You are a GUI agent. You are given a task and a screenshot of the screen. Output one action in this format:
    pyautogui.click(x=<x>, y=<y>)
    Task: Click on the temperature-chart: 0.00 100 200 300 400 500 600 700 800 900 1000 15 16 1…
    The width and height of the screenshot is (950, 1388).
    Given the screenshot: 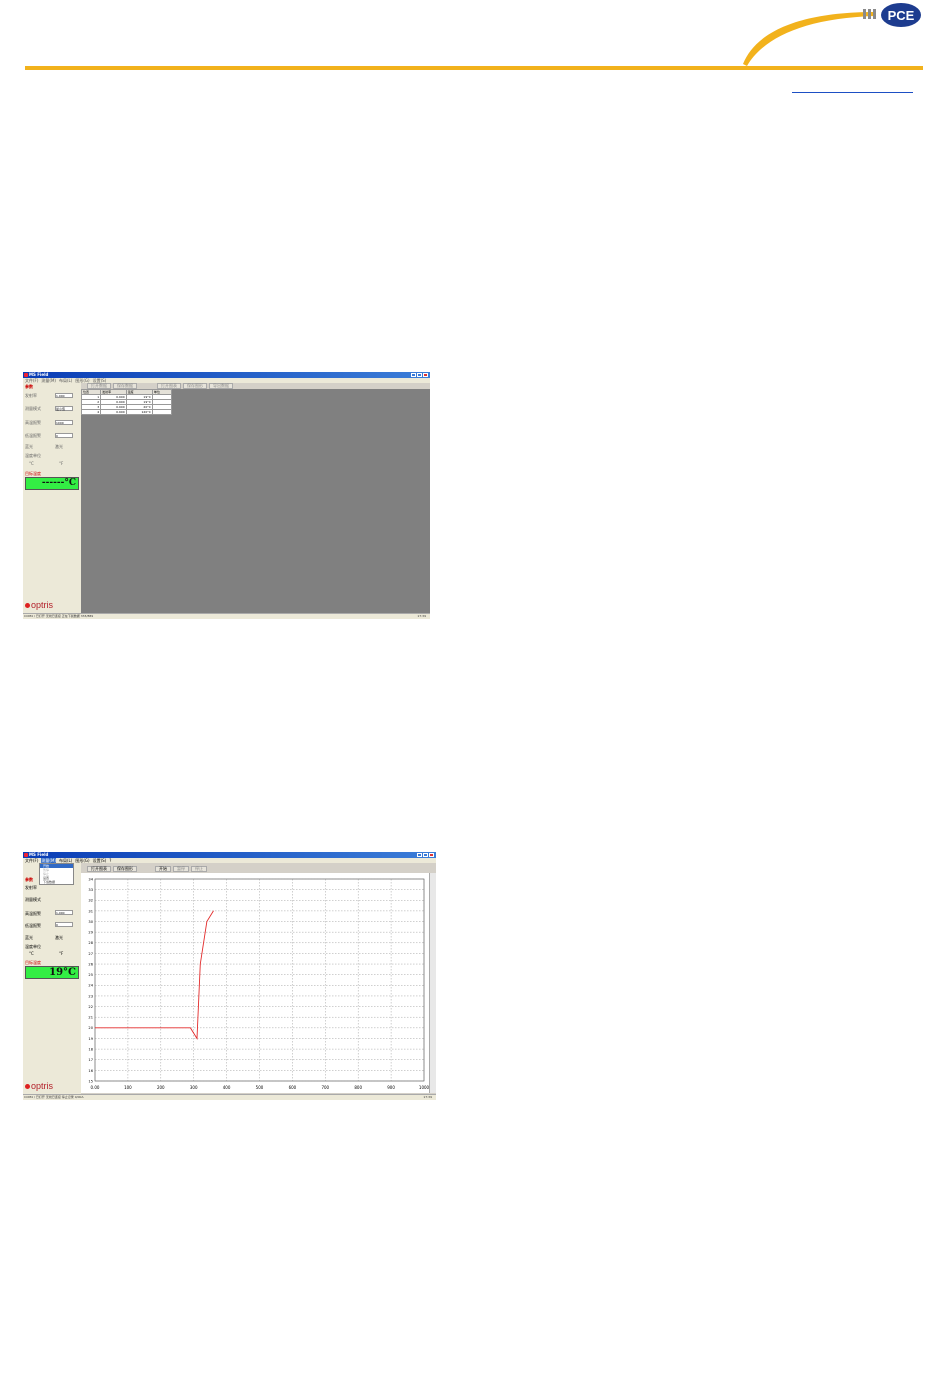 What is the action you would take?
    pyautogui.click(x=255, y=983)
    